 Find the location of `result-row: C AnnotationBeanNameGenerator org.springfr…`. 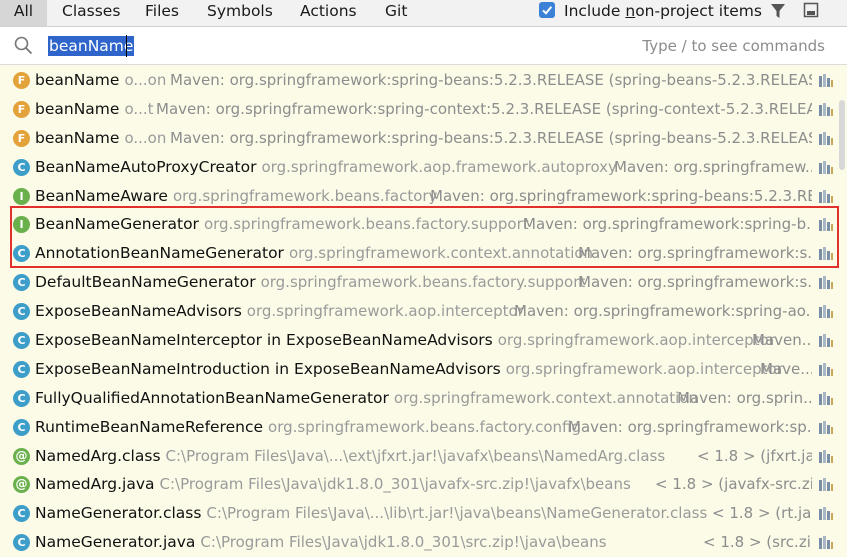

result-row: C AnnotationBeanNameGenerator org.springfr… is located at coordinates (423, 253).